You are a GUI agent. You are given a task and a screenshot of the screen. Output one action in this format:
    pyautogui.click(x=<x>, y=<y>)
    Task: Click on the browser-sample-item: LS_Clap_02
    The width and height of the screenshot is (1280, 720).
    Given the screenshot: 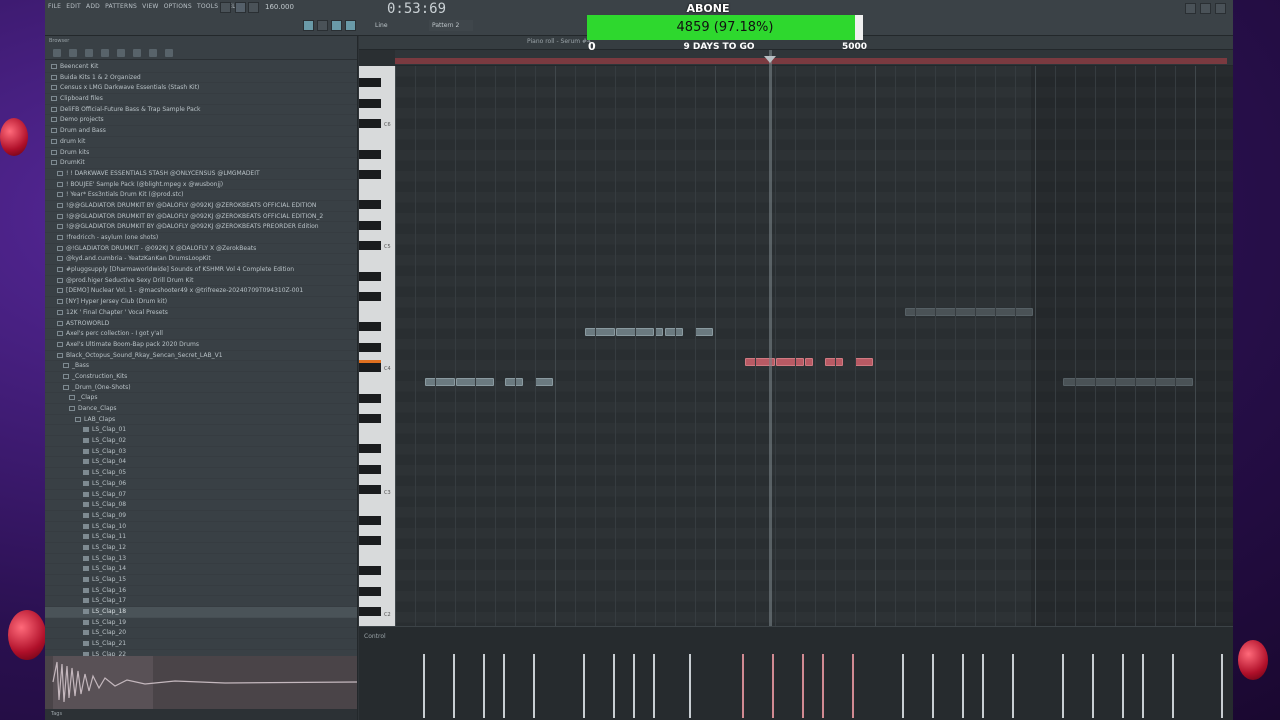 What is the action you would take?
    pyautogui.click(x=201, y=441)
    